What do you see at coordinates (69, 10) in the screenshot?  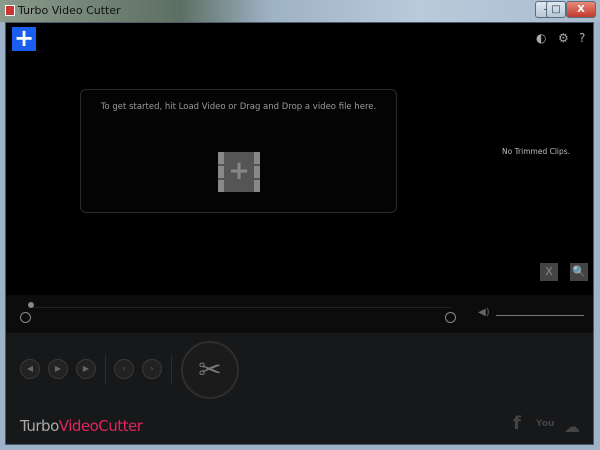 I see `window-title: Turbo Video Cutter` at bounding box center [69, 10].